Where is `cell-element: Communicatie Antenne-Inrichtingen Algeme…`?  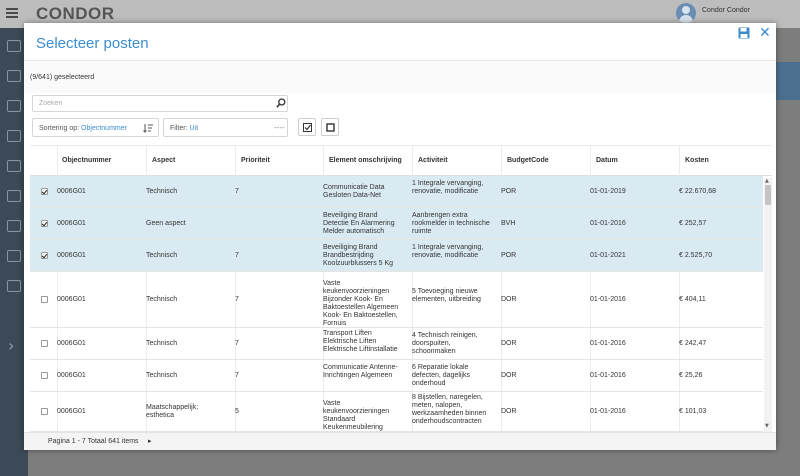
cell-element: Communicatie Antenne-Inrichtingen Algeme… is located at coordinates (360, 371).